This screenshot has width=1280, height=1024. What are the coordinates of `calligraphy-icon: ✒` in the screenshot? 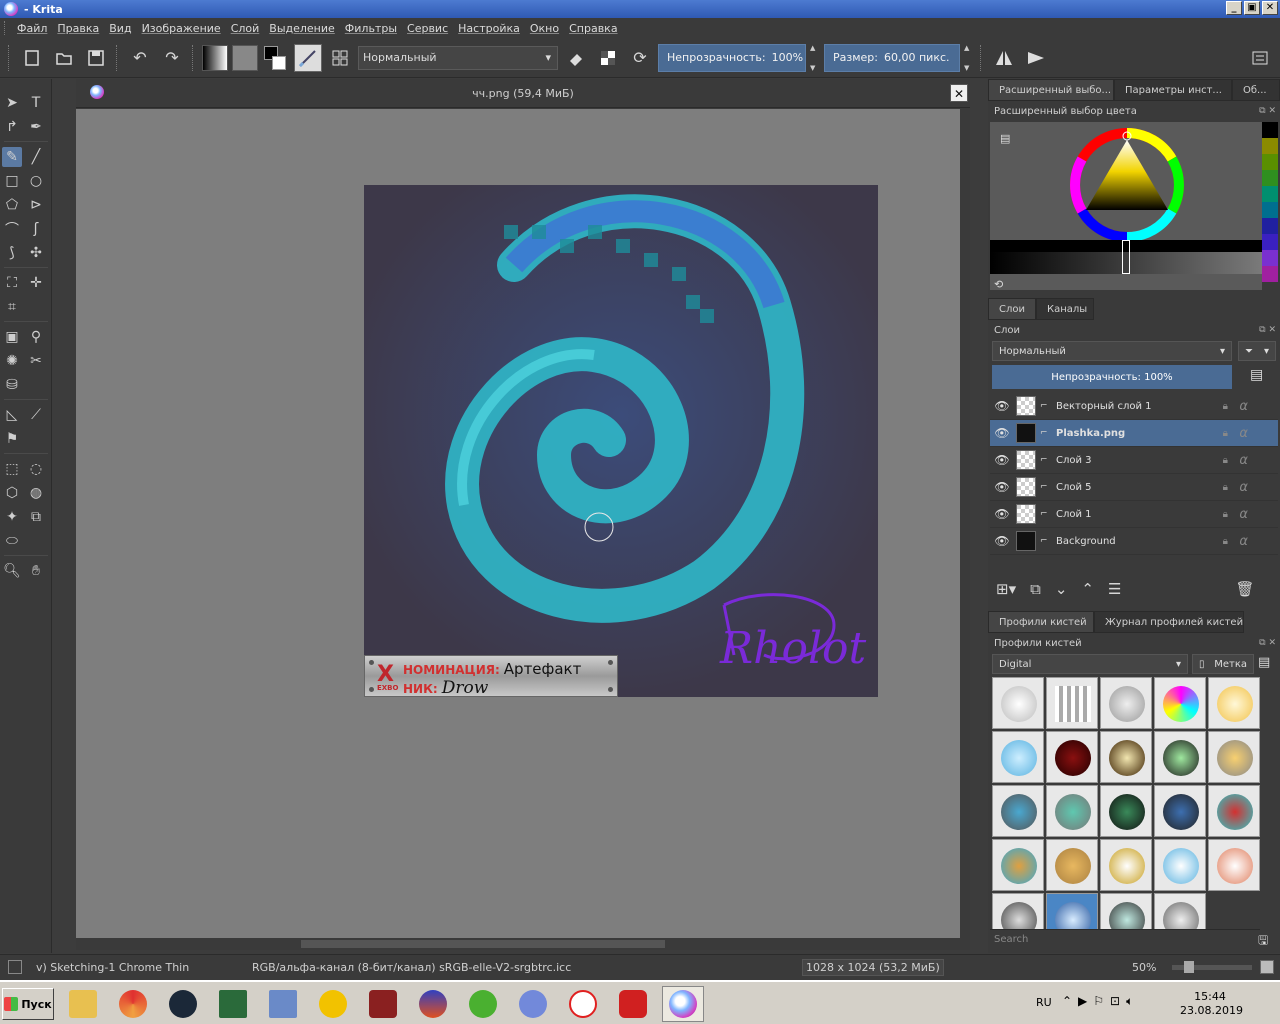 It's located at (36, 127).